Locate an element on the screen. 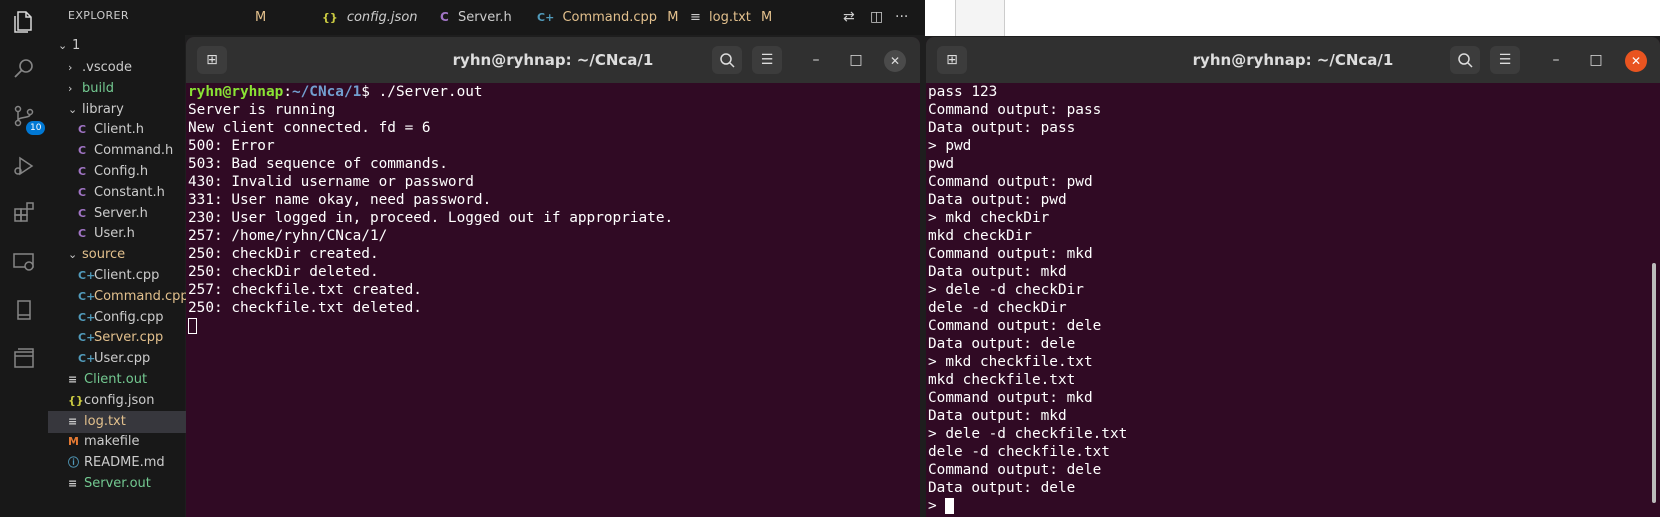  tree-item-label: source is located at coordinates (104, 255).